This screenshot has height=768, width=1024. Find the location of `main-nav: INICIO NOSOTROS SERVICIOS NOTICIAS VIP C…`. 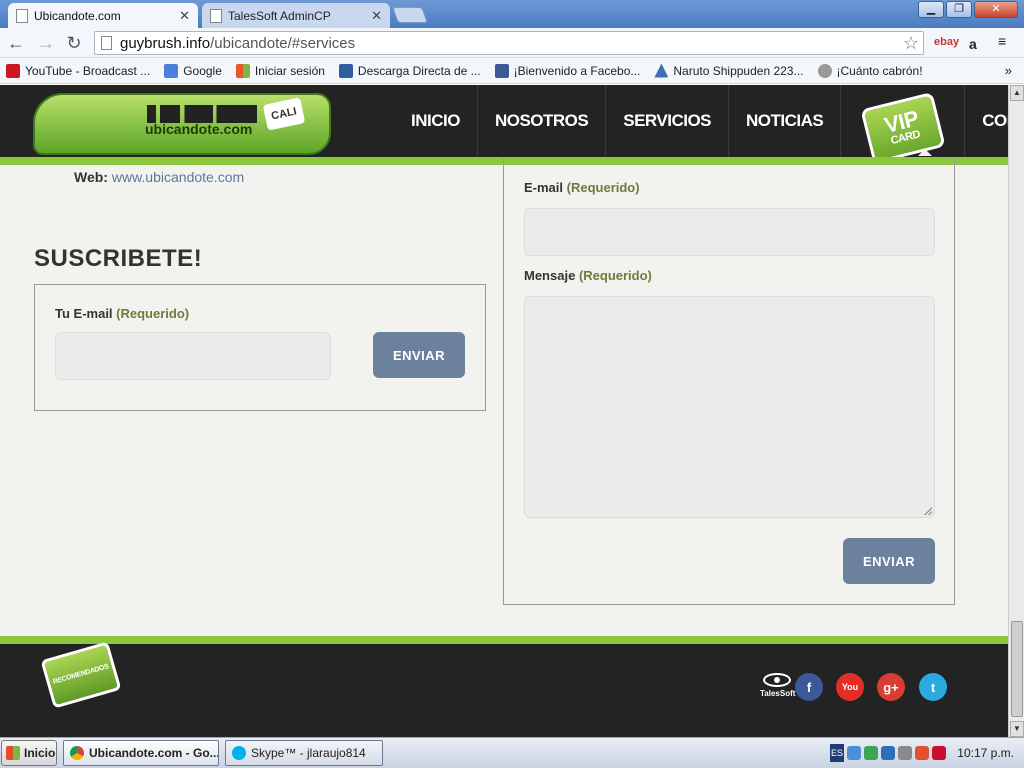

main-nav: INICIO NOSOTROS SERVICIOS NOTICIAS VIP C… is located at coordinates (701, 125).